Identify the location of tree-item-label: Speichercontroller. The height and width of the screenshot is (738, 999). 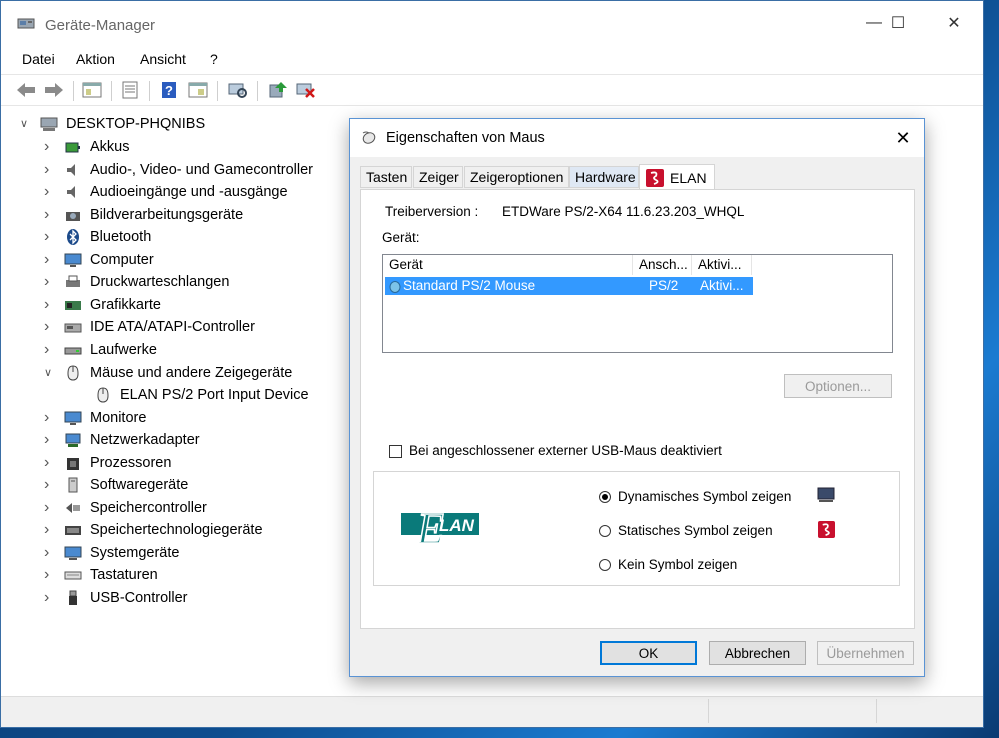
(148, 507).